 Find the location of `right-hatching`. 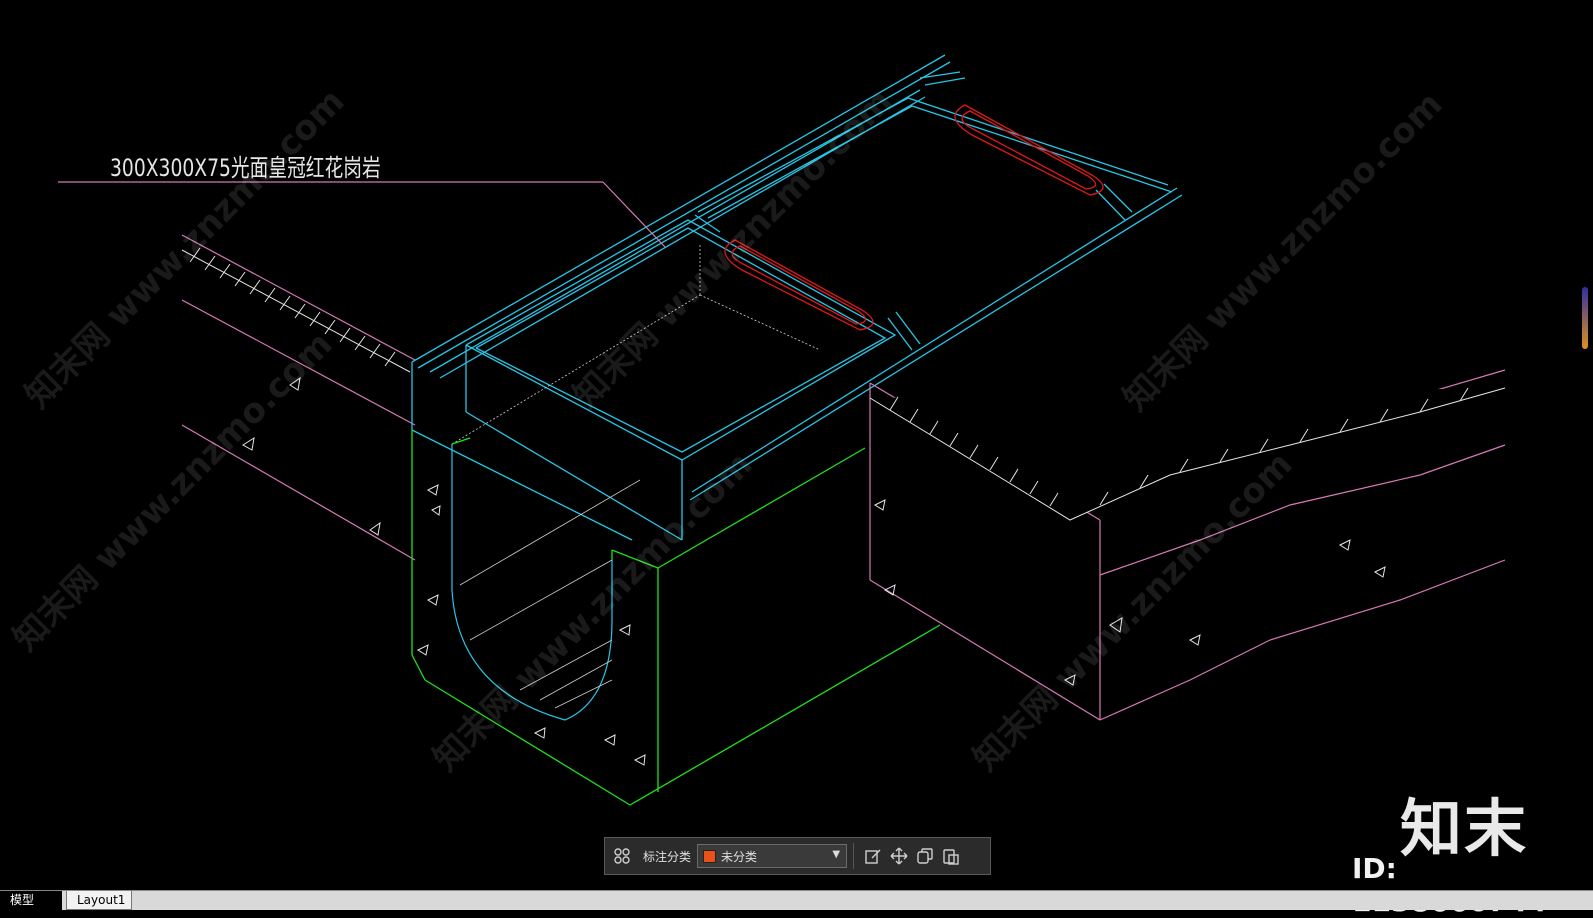

right-hatching is located at coordinates (1187, 454).